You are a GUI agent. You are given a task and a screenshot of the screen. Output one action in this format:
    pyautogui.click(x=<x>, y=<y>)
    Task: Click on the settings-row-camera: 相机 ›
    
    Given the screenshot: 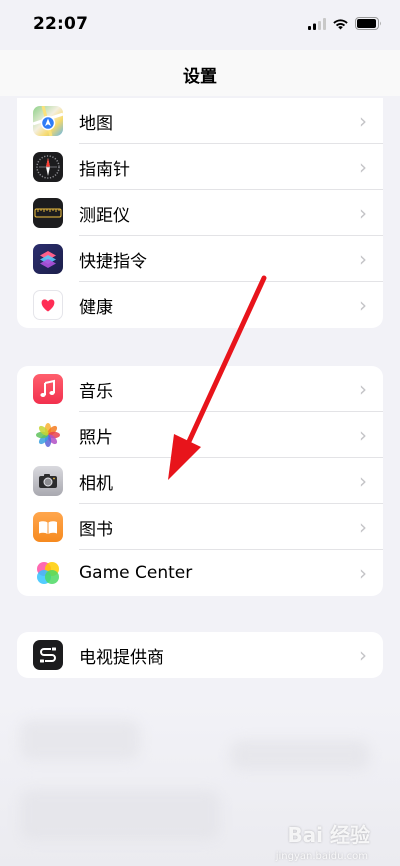 What is the action you would take?
    pyautogui.click(x=200, y=481)
    